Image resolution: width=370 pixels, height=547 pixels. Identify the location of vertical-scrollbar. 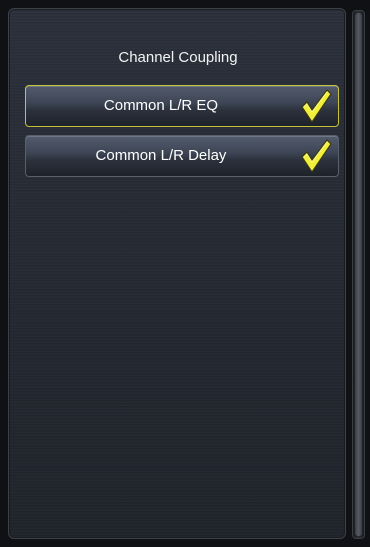
(358, 274).